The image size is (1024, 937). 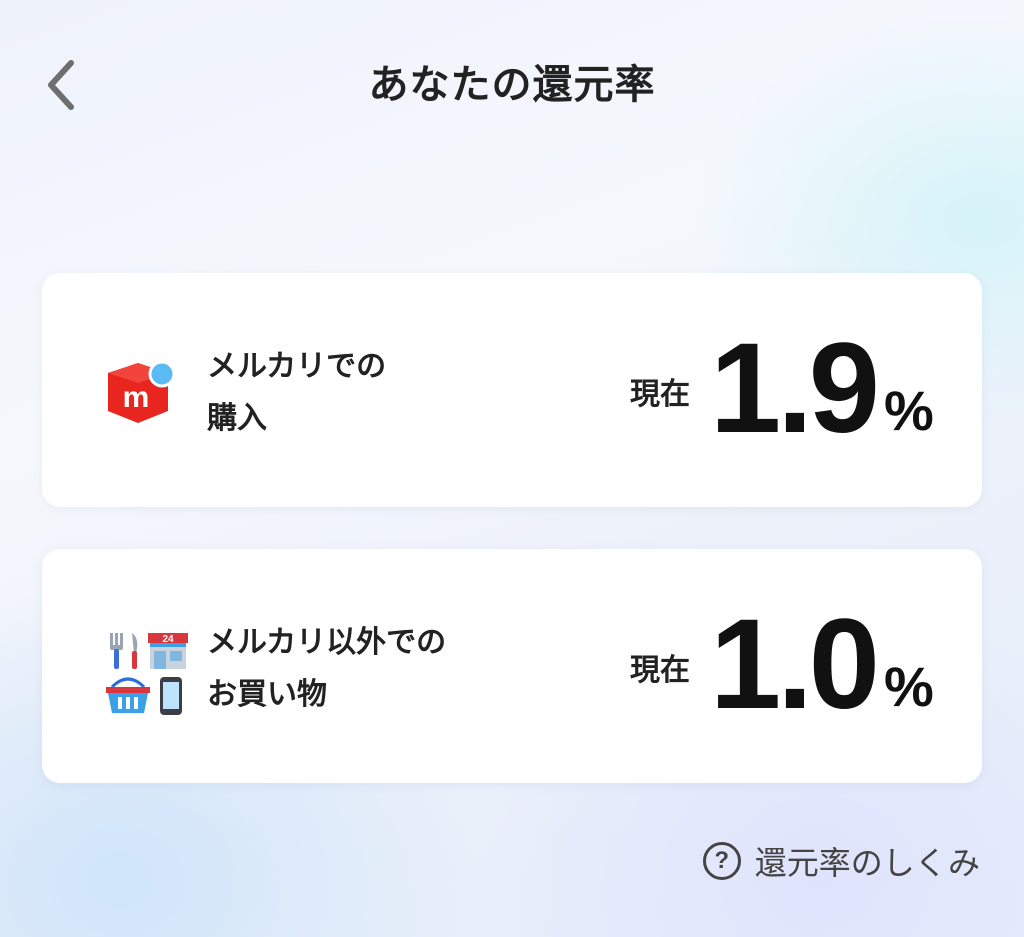 I want to click on shopping-category-icons: 24, so click(x=145, y=672).